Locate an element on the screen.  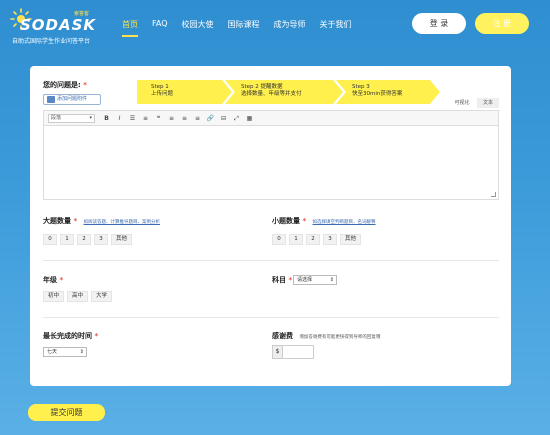
grade-options: 初中 高中 大学 is located at coordinates (78, 296).